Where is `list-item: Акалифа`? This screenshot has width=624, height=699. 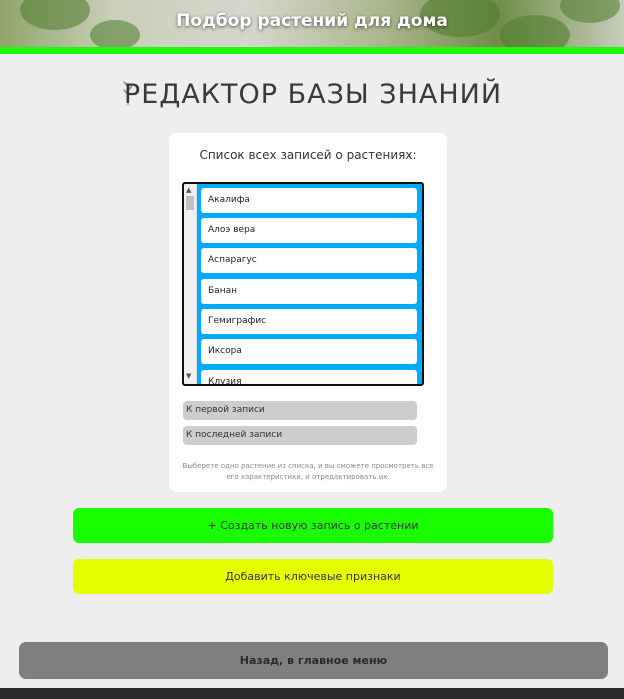
list-item: Акалифа is located at coordinates (309, 200).